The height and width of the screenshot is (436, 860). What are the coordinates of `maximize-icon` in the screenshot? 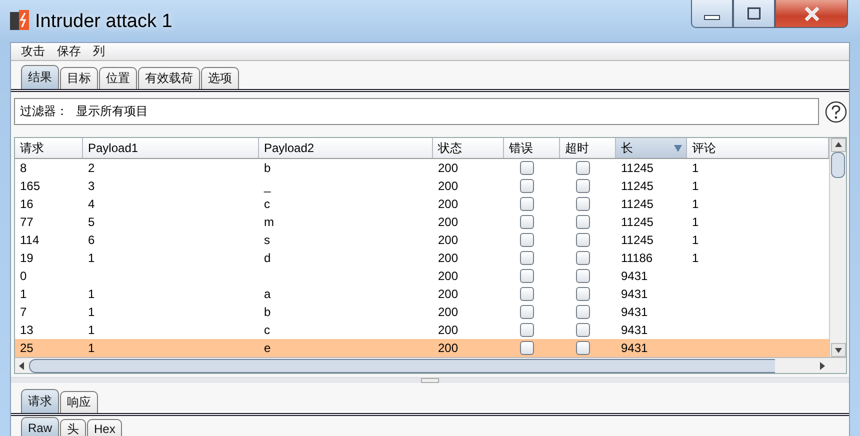 It's located at (754, 13).